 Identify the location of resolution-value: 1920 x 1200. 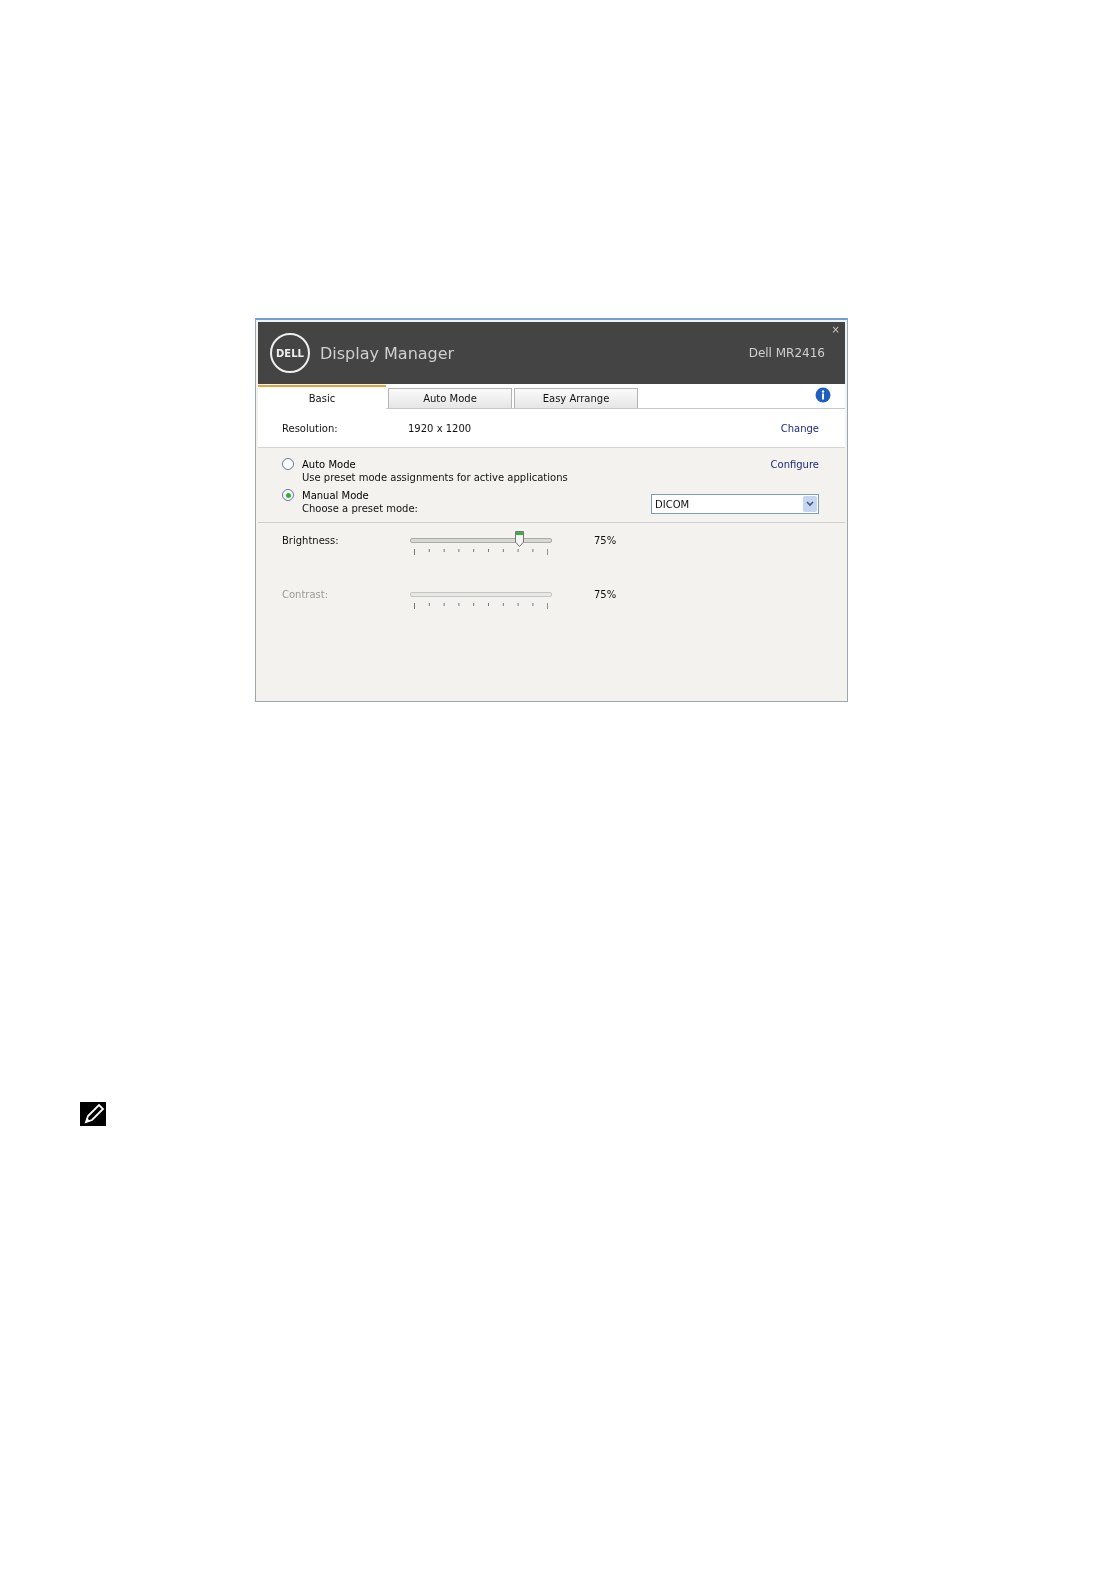
(440, 428).